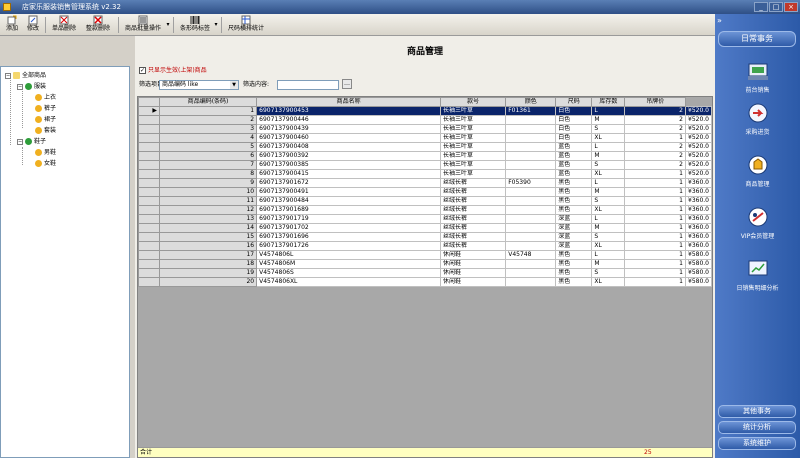 The image size is (800, 458). Describe the element at coordinates (761, 7) in the screenshot. I see `minimize-button: _` at that location.